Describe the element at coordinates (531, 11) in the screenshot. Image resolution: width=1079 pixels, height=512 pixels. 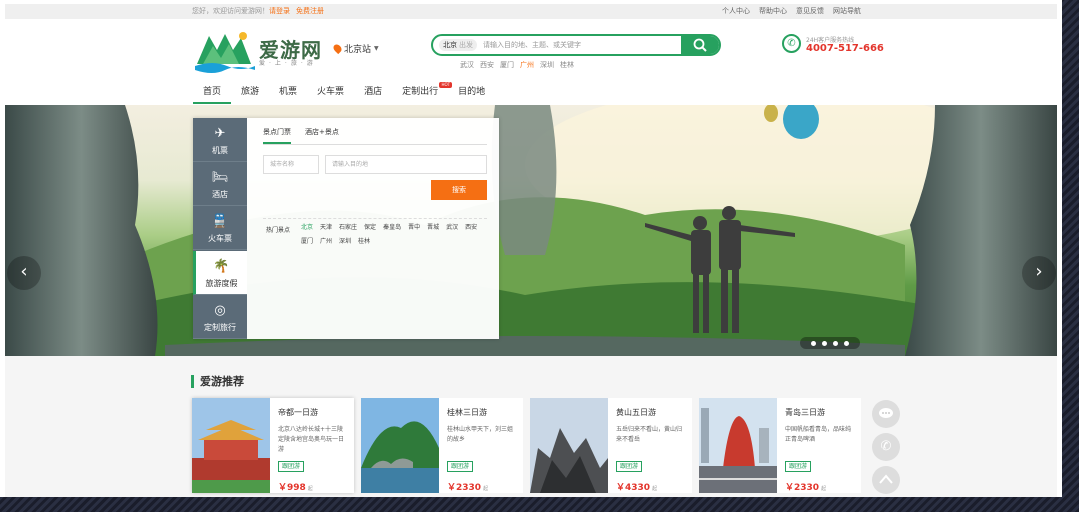
I see `top-bar: 您好，欢迎访问爱游网！ 请登录 免费注册 个人中心 帮助中心 意见反馈 网站导航` at that location.